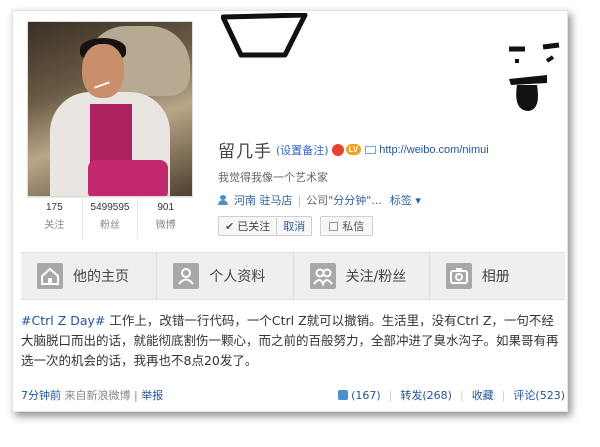 This screenshot has height=447, width=600. Describe the element at coordinates (334, 226) in the screenshot. I see `message-icon` at that location.